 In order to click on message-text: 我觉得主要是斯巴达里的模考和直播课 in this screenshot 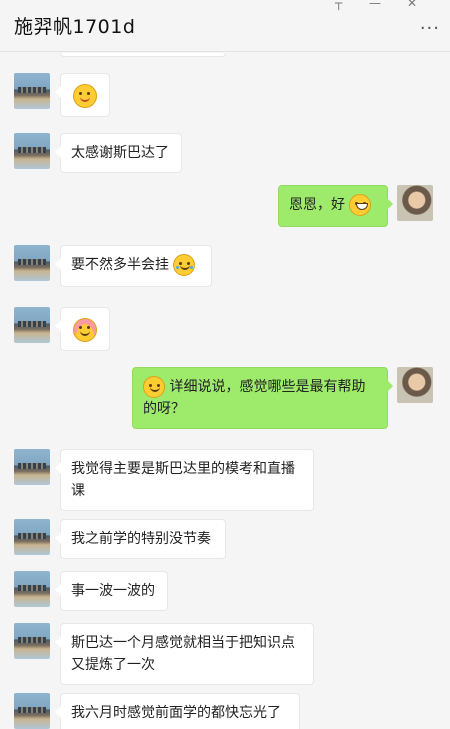, I will do `click(183, 480)`.